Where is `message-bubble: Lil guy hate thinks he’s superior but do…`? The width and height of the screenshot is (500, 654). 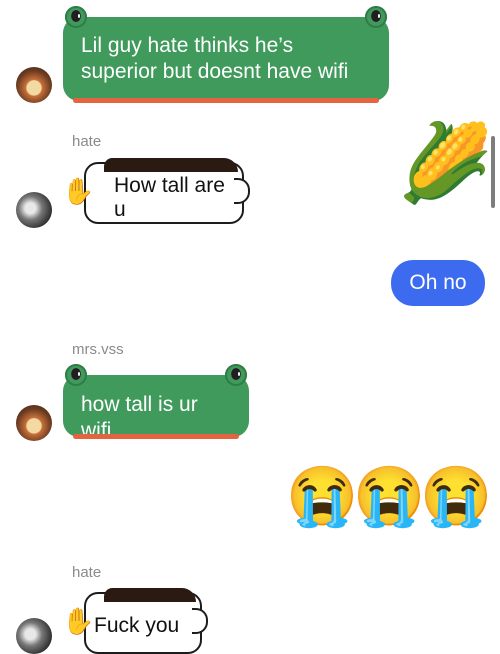 message-bubble: Lil guy hate thinks he’s superior but do… is located at coordinates (226, 54).